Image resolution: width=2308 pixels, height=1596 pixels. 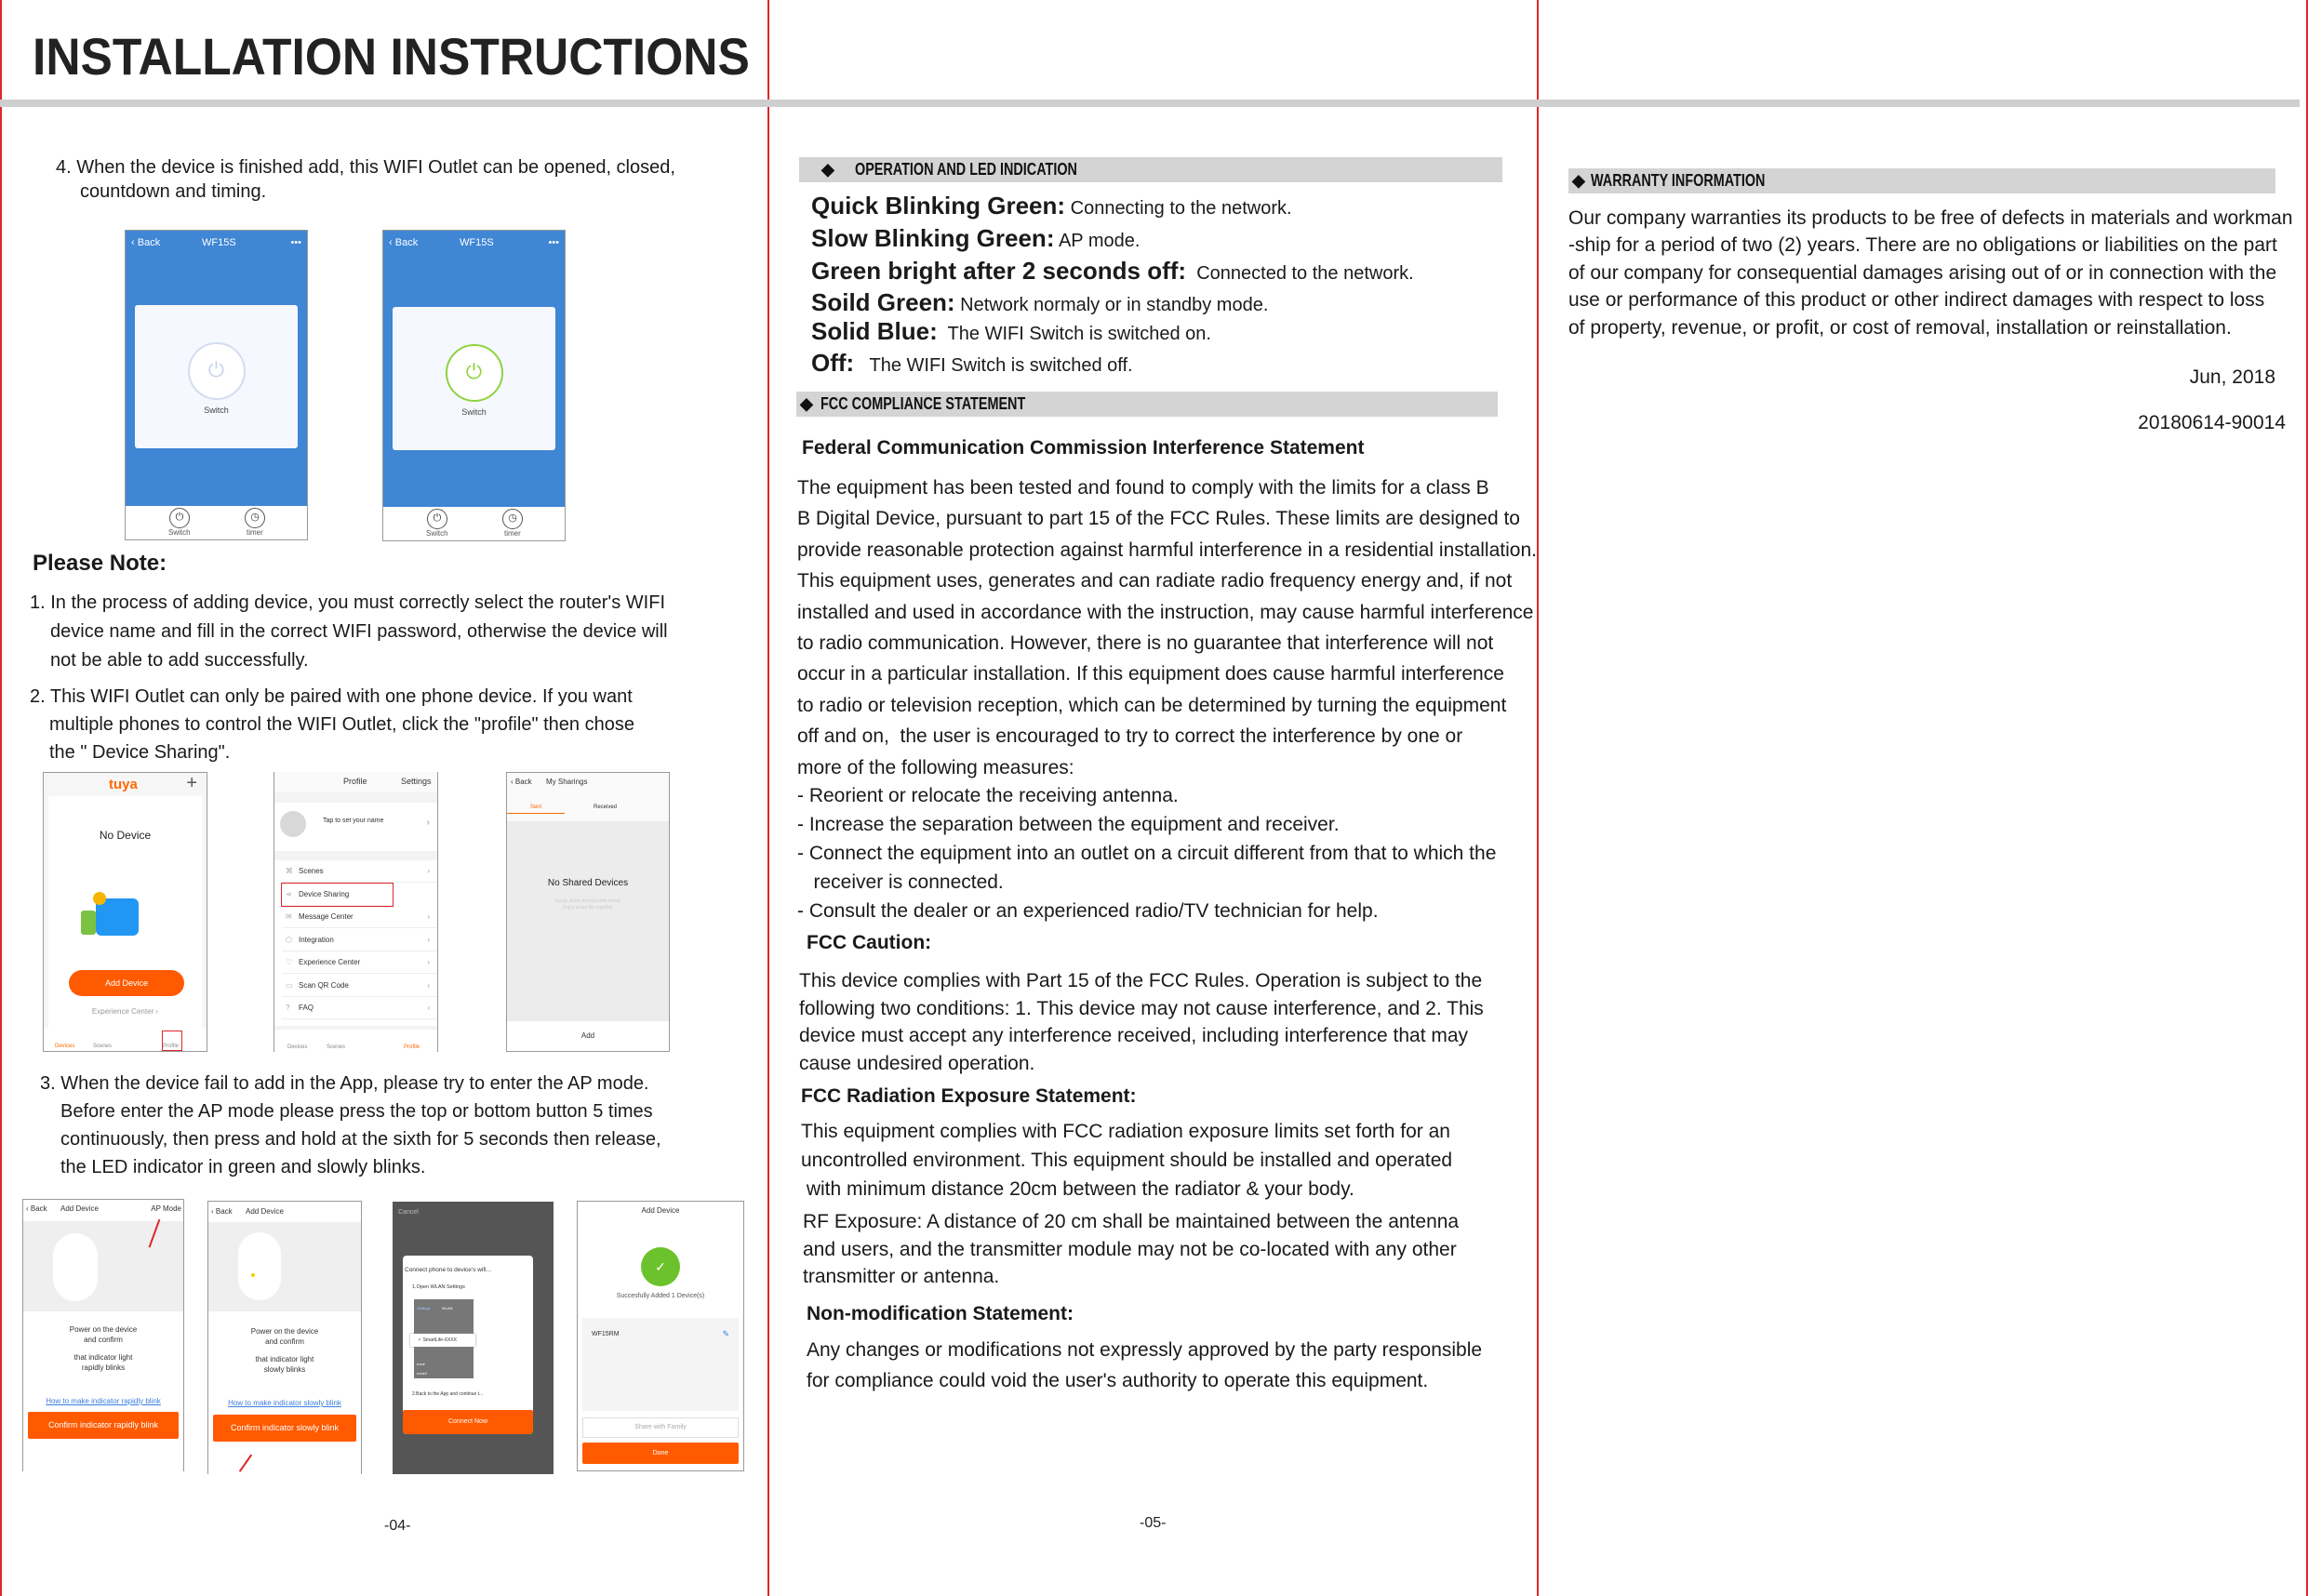 I want to click on add-device-button: Add Device, so click(x=127, y=983).